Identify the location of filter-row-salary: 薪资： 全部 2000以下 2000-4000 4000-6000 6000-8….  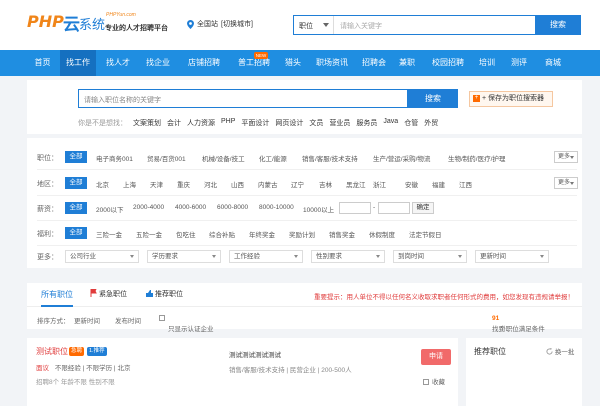
(304, 209).